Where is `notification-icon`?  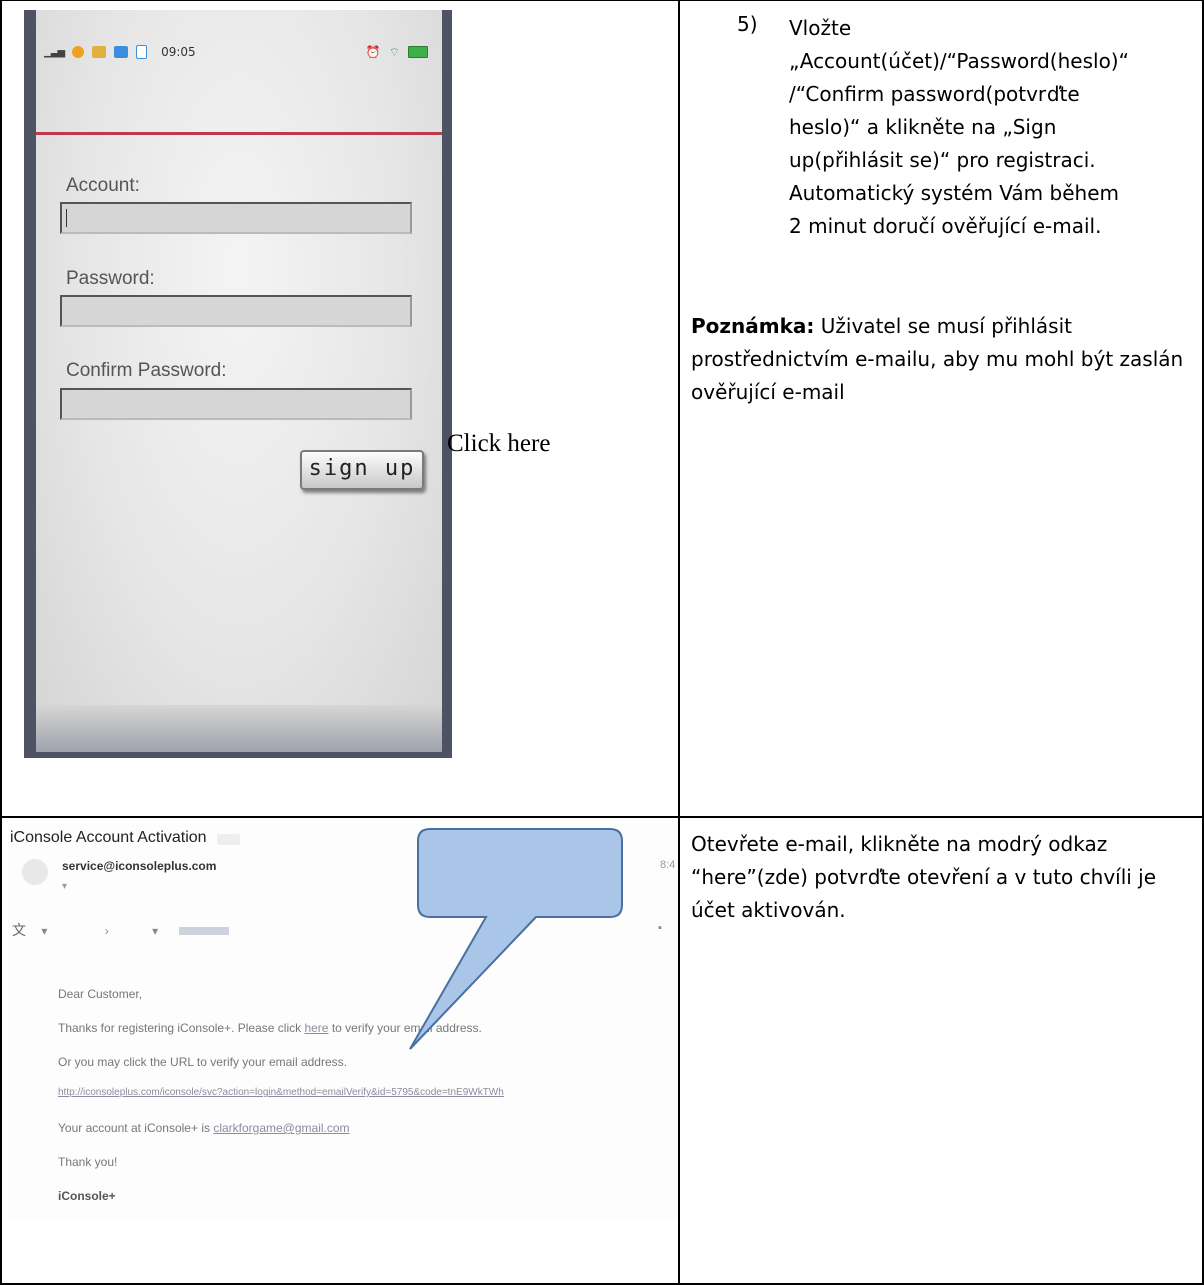 notification-icon is located at coordinates (78, 52).